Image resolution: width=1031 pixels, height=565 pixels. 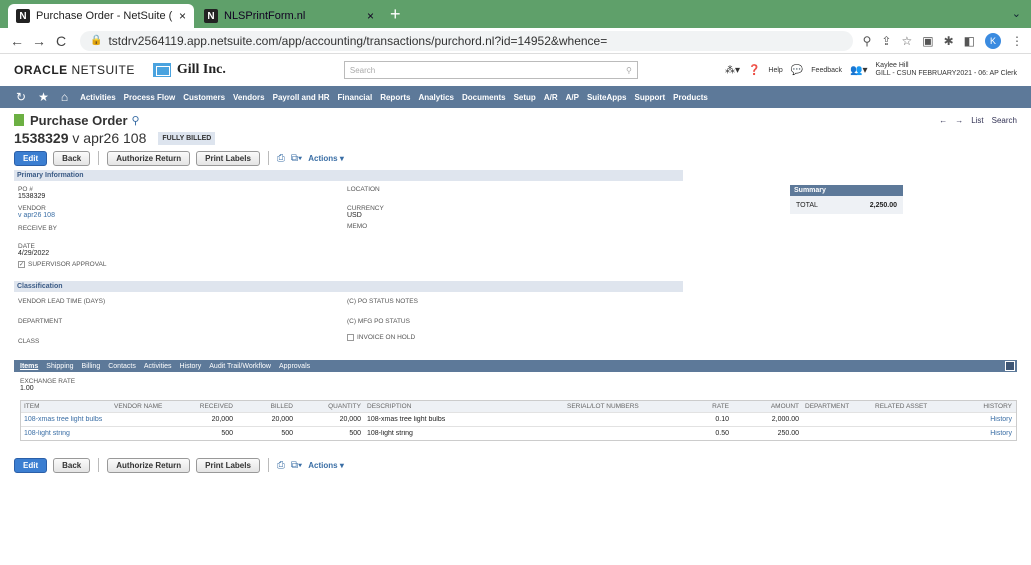 I want to click on back-arrow-icon: ←, so click(x=17, y=41).